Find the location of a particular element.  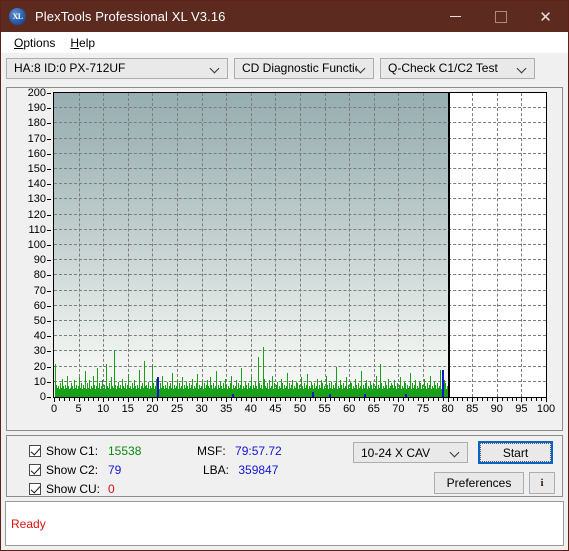

y-tick-label: 150 is located at coordinates (36, 169).